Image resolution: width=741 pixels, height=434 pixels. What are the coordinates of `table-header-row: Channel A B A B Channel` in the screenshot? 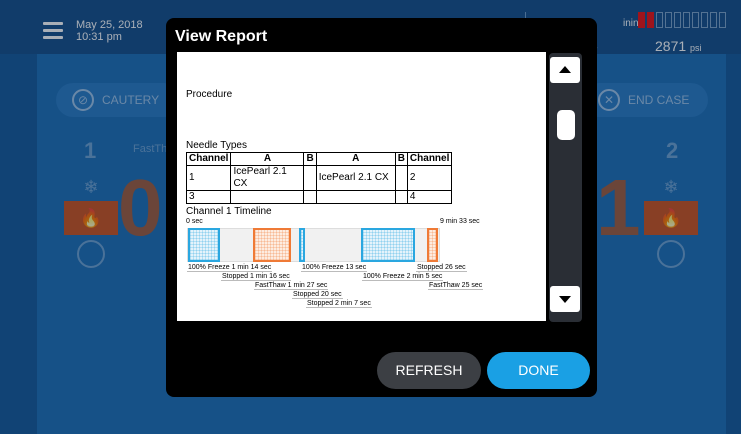 It's located at (319, 159).